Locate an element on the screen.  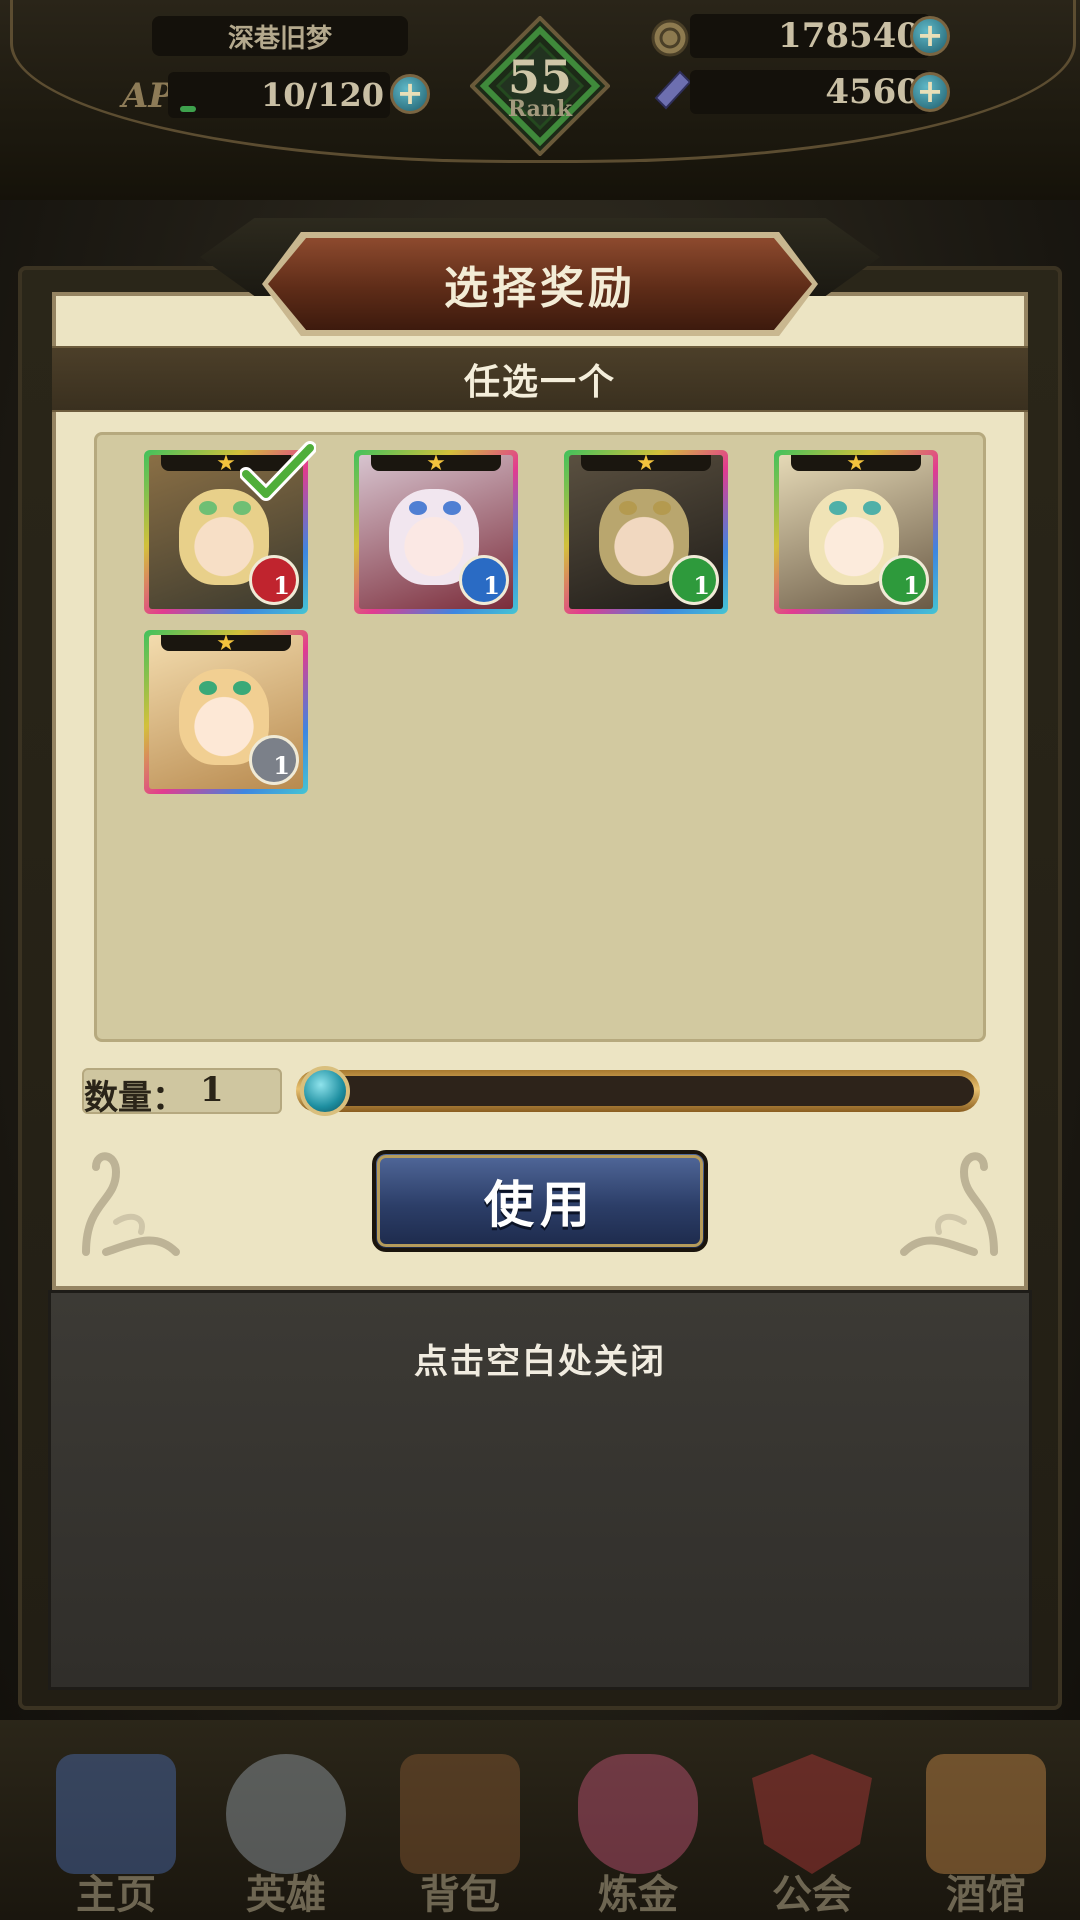
player-name: 深巷旧梦 is located at coordinates (280, 36).